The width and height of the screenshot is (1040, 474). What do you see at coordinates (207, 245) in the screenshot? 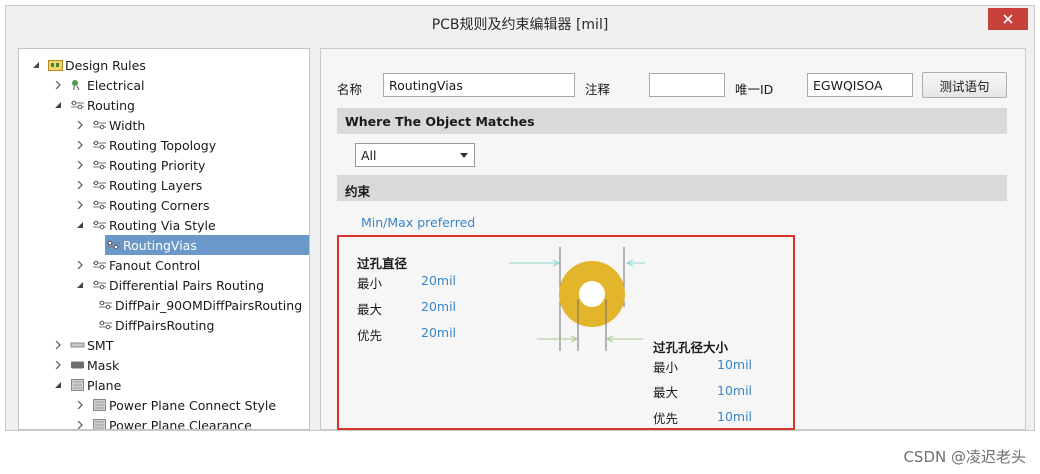
I see `tree-item-routingvias: RoutingVias` at bounding box center [207, 245].